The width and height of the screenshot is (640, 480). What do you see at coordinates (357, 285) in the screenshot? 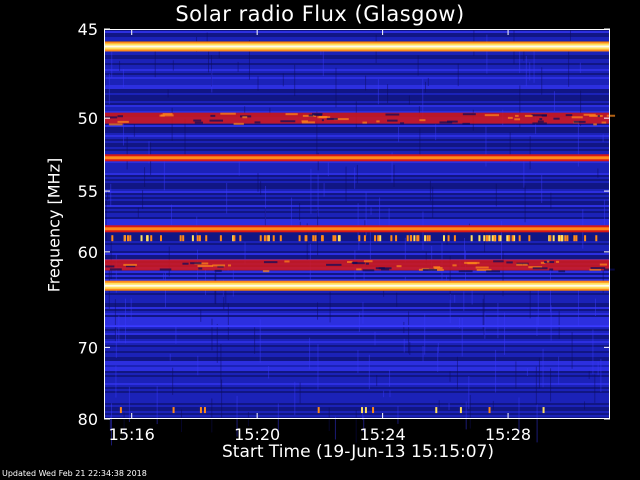
I see `band-peak` at bounding box center [357, 285].